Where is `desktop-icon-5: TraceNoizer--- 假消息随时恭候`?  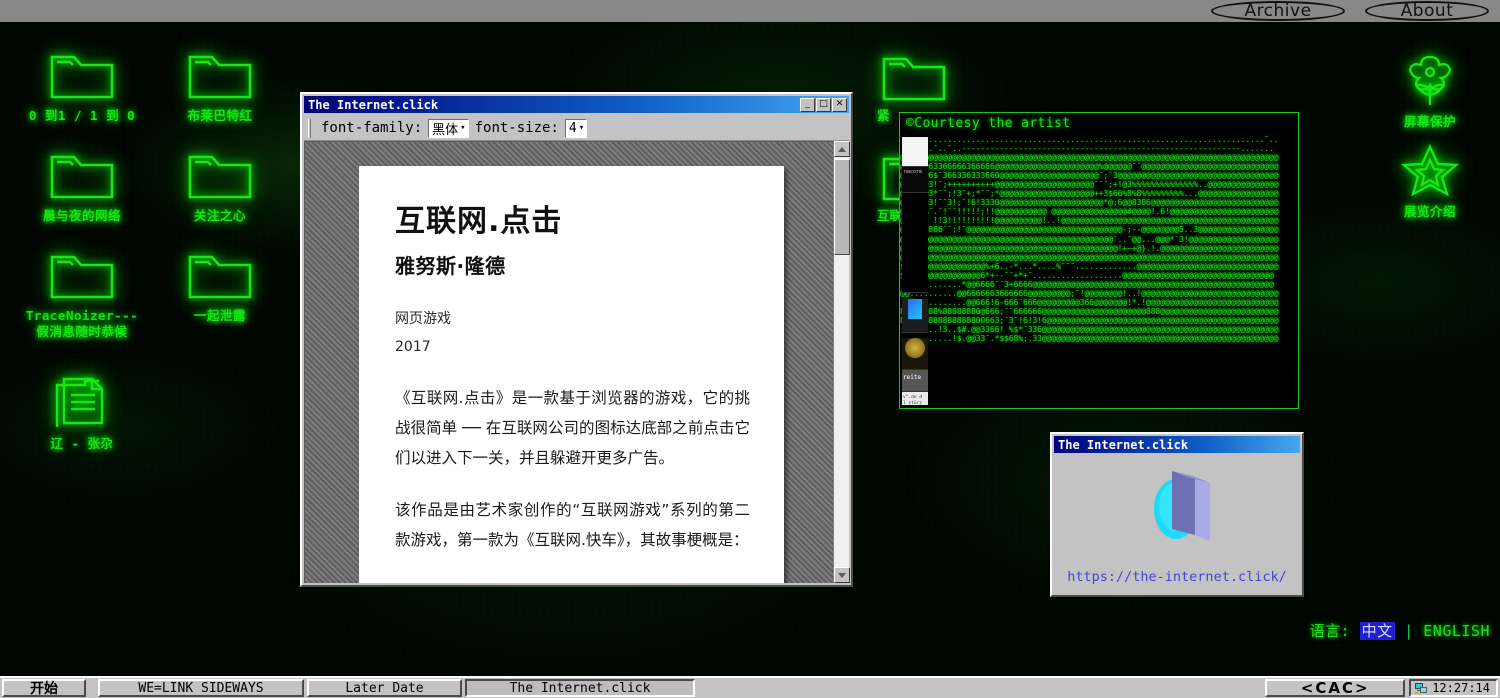
desktop-icon-5: TraceNoizer--- 假消息随时恭候 is located at coordinates (82, 293).